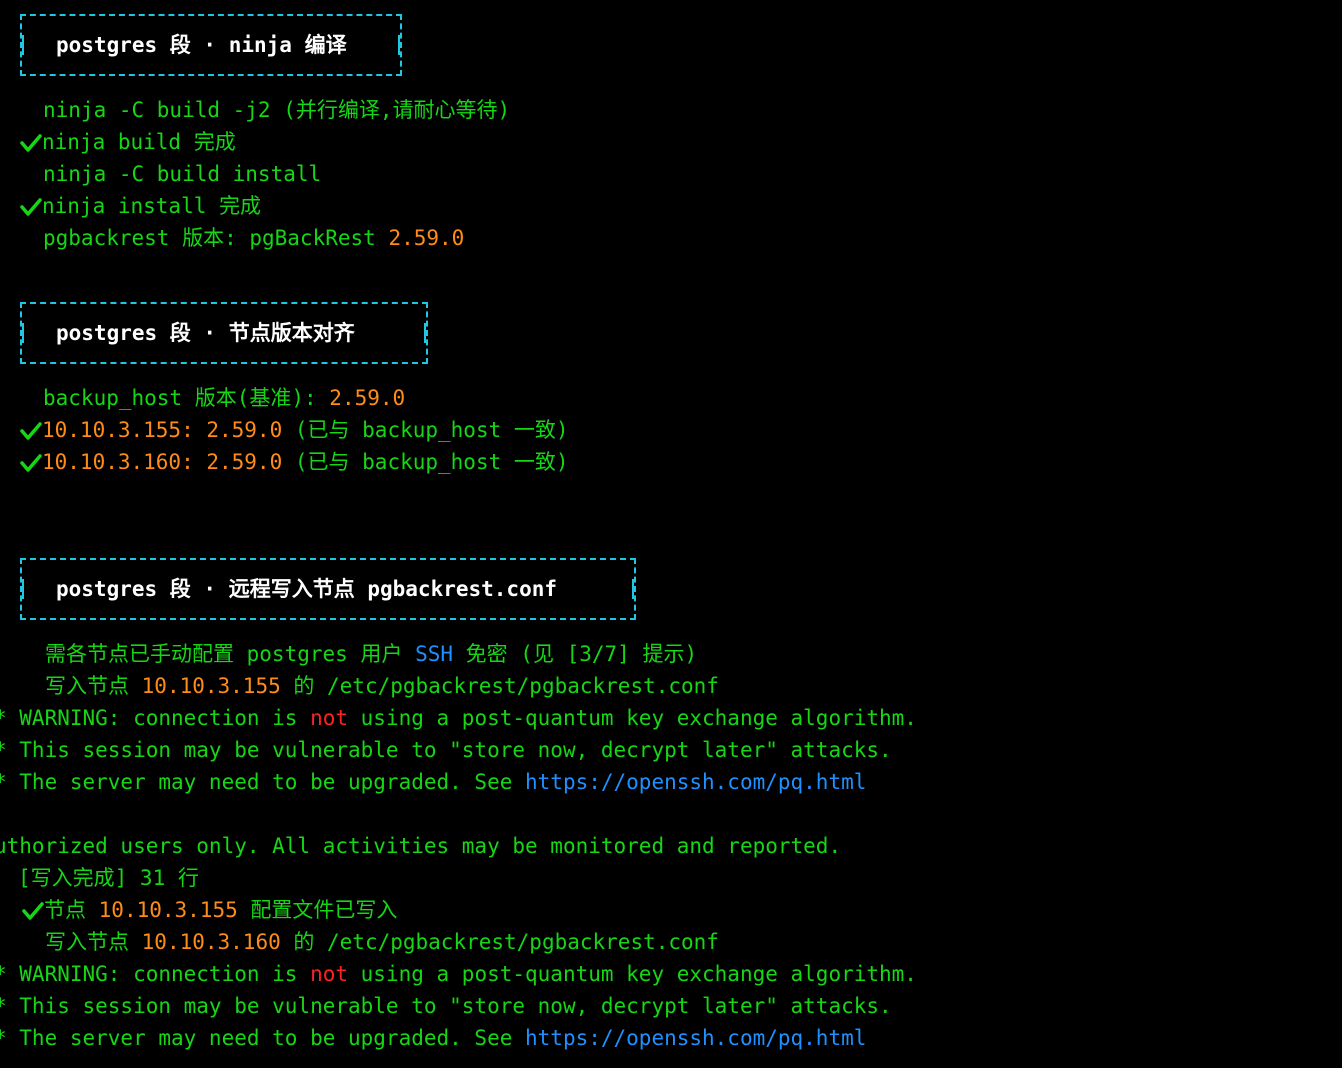 The width and height of the screenshot is (1342, 1068). I want to click on output-line: 节点 10.10.3.155 配置文件已写入, so click(209, 910).